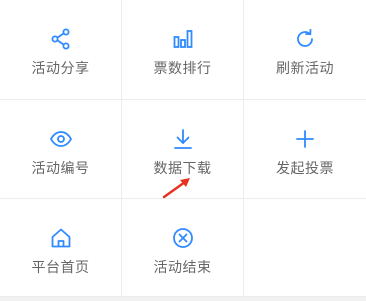 The height and width of the screenshot is (301, 366). I want to click on menu-item-vote-ranking: 票数排行, so click(183, 50).